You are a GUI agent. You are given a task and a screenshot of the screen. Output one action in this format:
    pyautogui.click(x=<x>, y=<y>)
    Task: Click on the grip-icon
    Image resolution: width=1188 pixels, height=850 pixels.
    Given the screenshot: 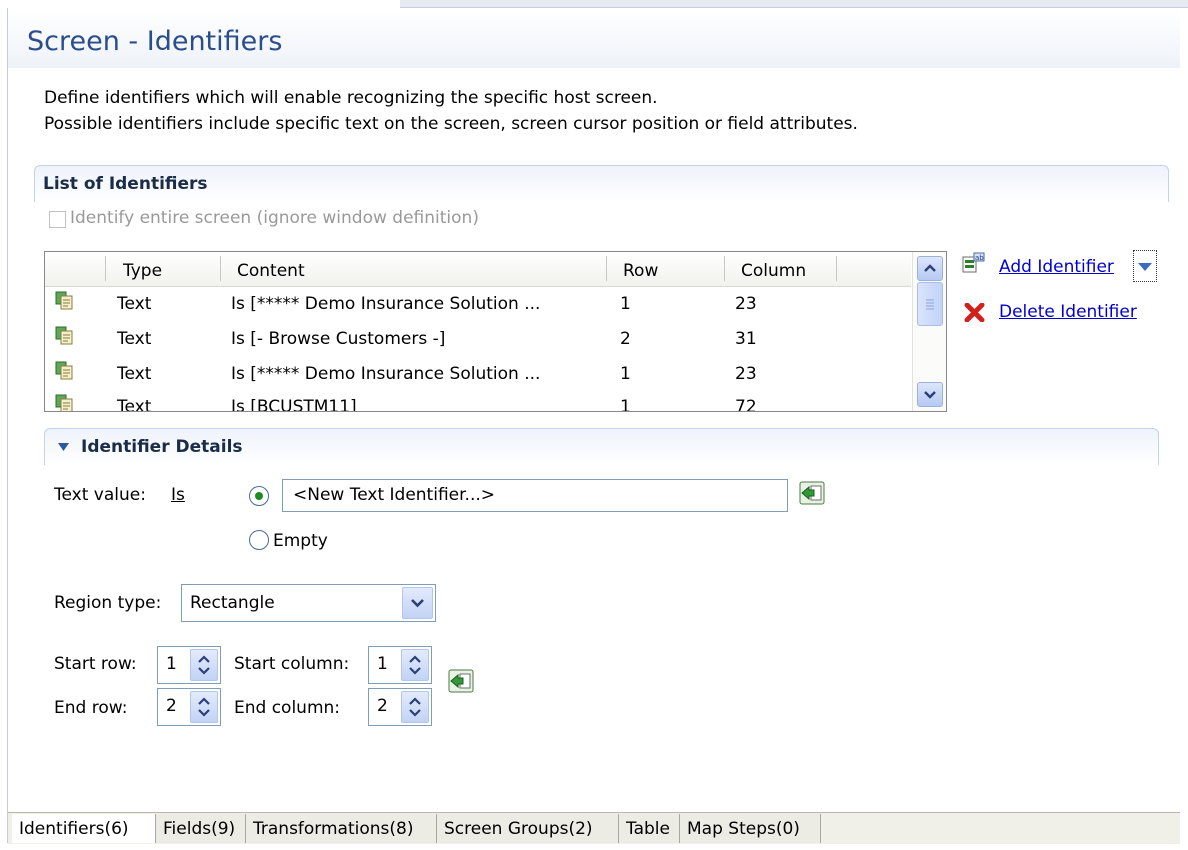 What is the action you would take?
    pyautogui.click(x=930, y=304)
    